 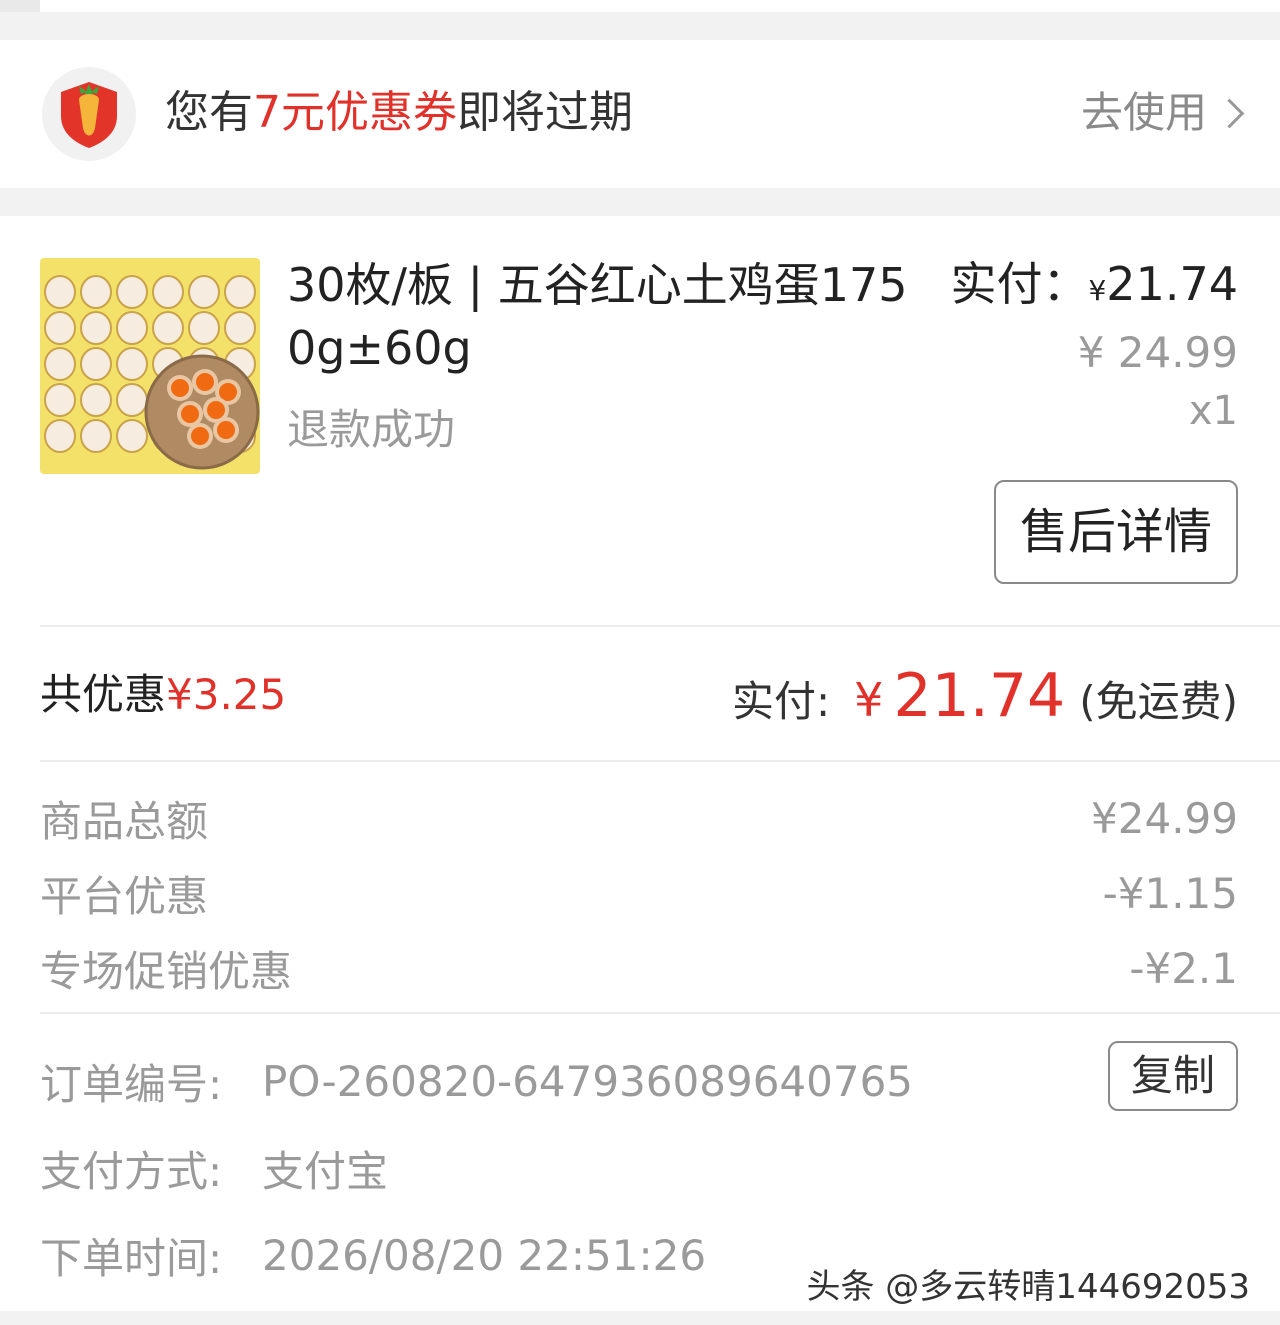 What do you see at coordinates (124, 896) in the screenshot?
I see `fee-label: 平台优惠` at bounding box center [124, 896].